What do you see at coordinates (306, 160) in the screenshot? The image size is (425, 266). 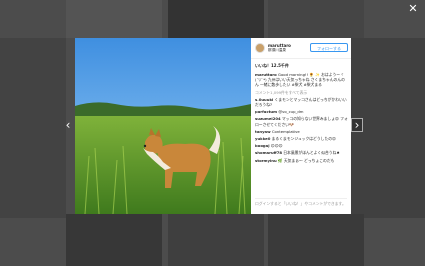 I see `comment-text: 🌿 天気まぁ〜 どっちょこのだも` at bounding box center [306, 160].